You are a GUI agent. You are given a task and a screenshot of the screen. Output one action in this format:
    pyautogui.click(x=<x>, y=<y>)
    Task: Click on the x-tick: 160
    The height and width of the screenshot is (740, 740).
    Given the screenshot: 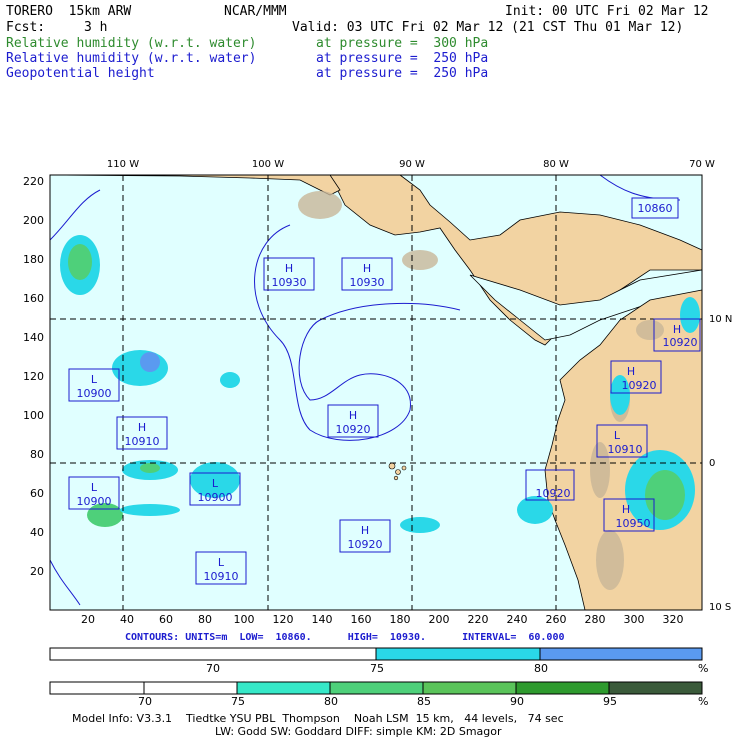 What is the action you would take?
    pyautogui.click(x=361, y=619)
    